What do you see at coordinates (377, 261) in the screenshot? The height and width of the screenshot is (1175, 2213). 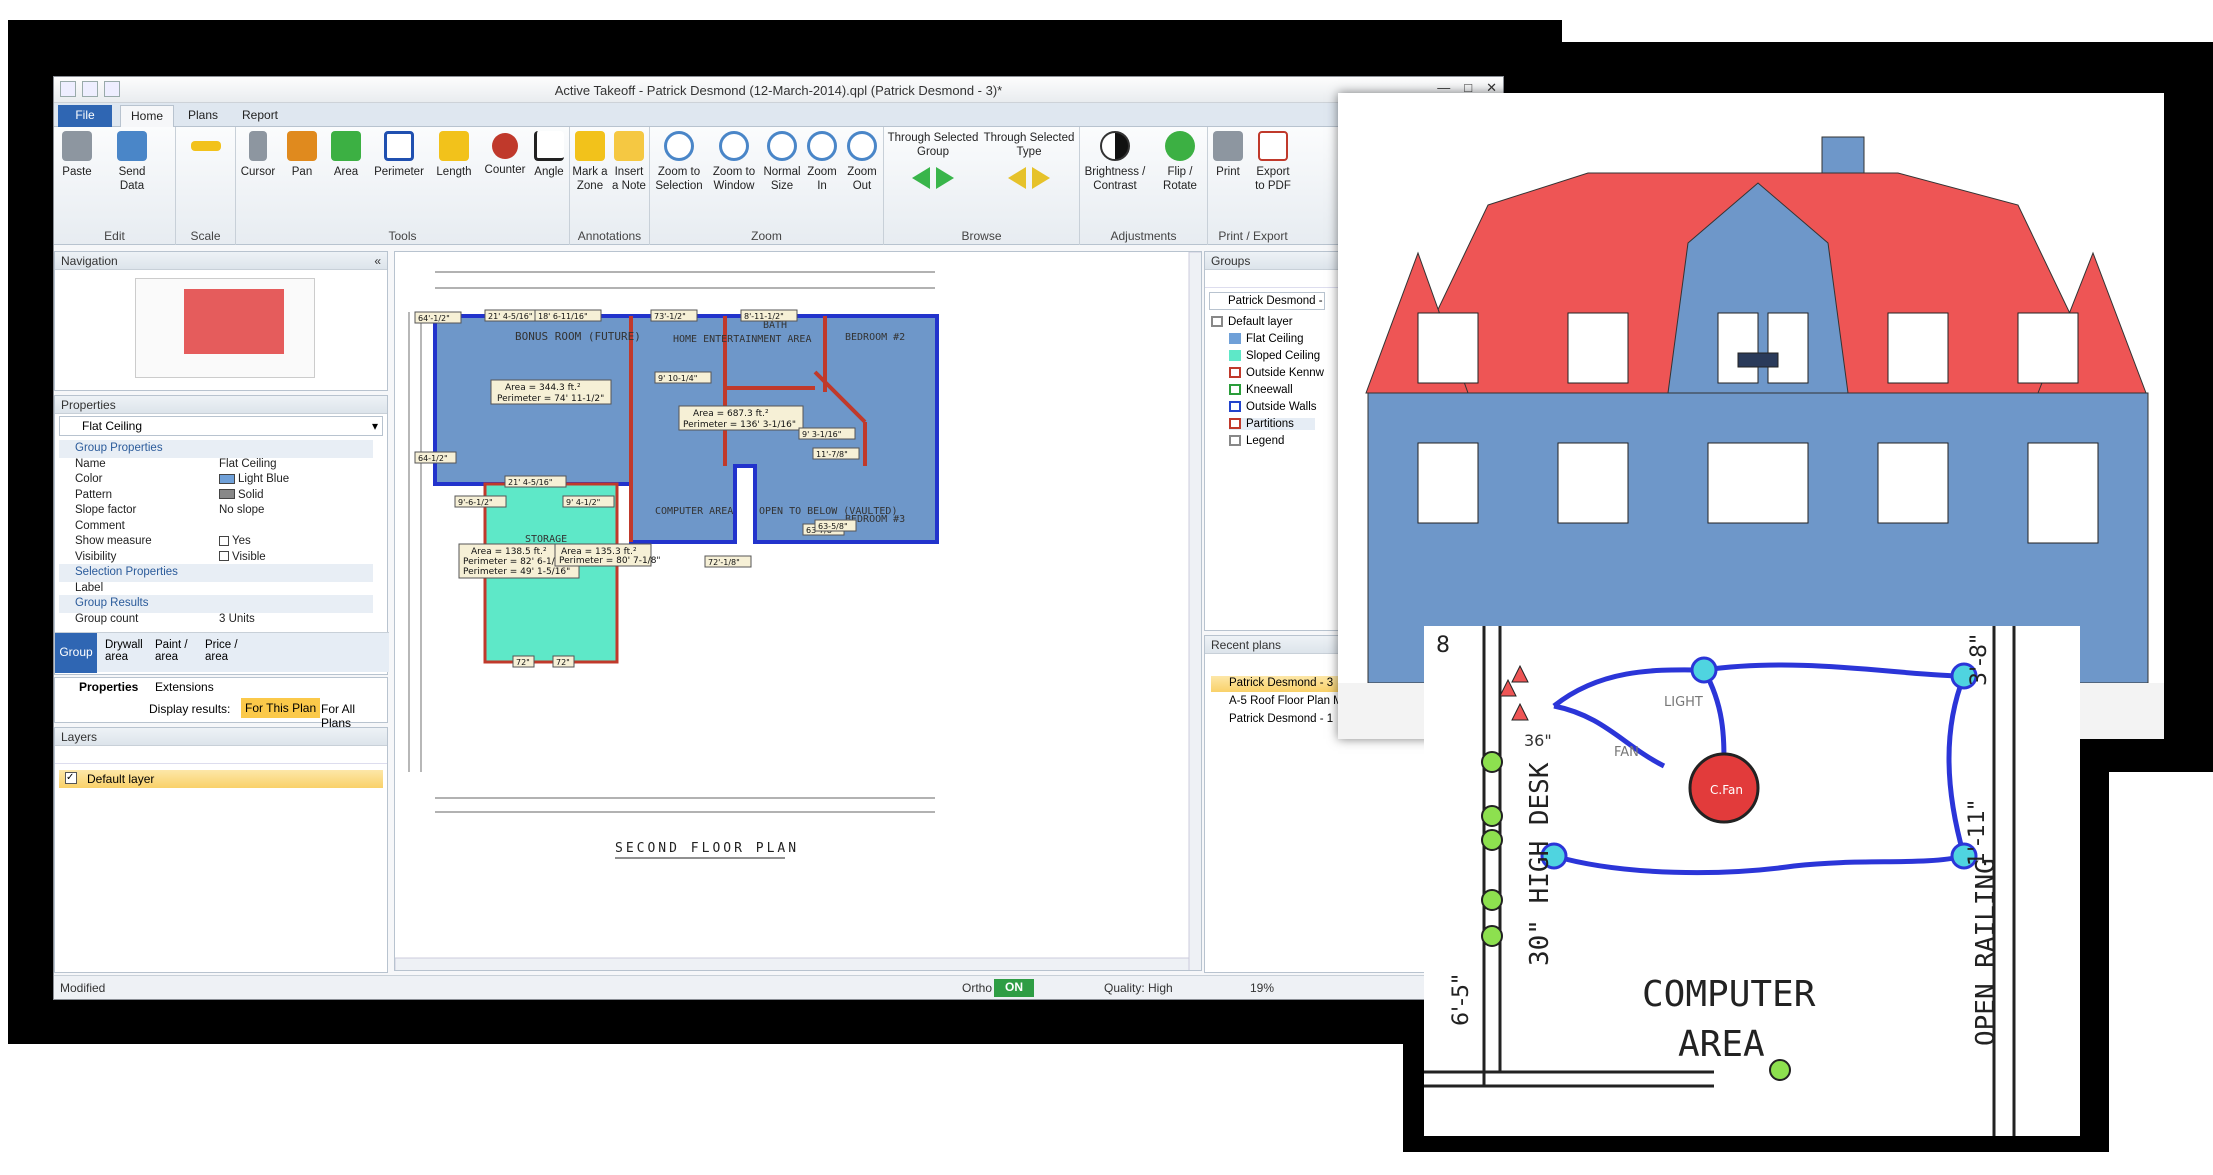 I see `collapse-icon: «` at bounding box center [377, 261].